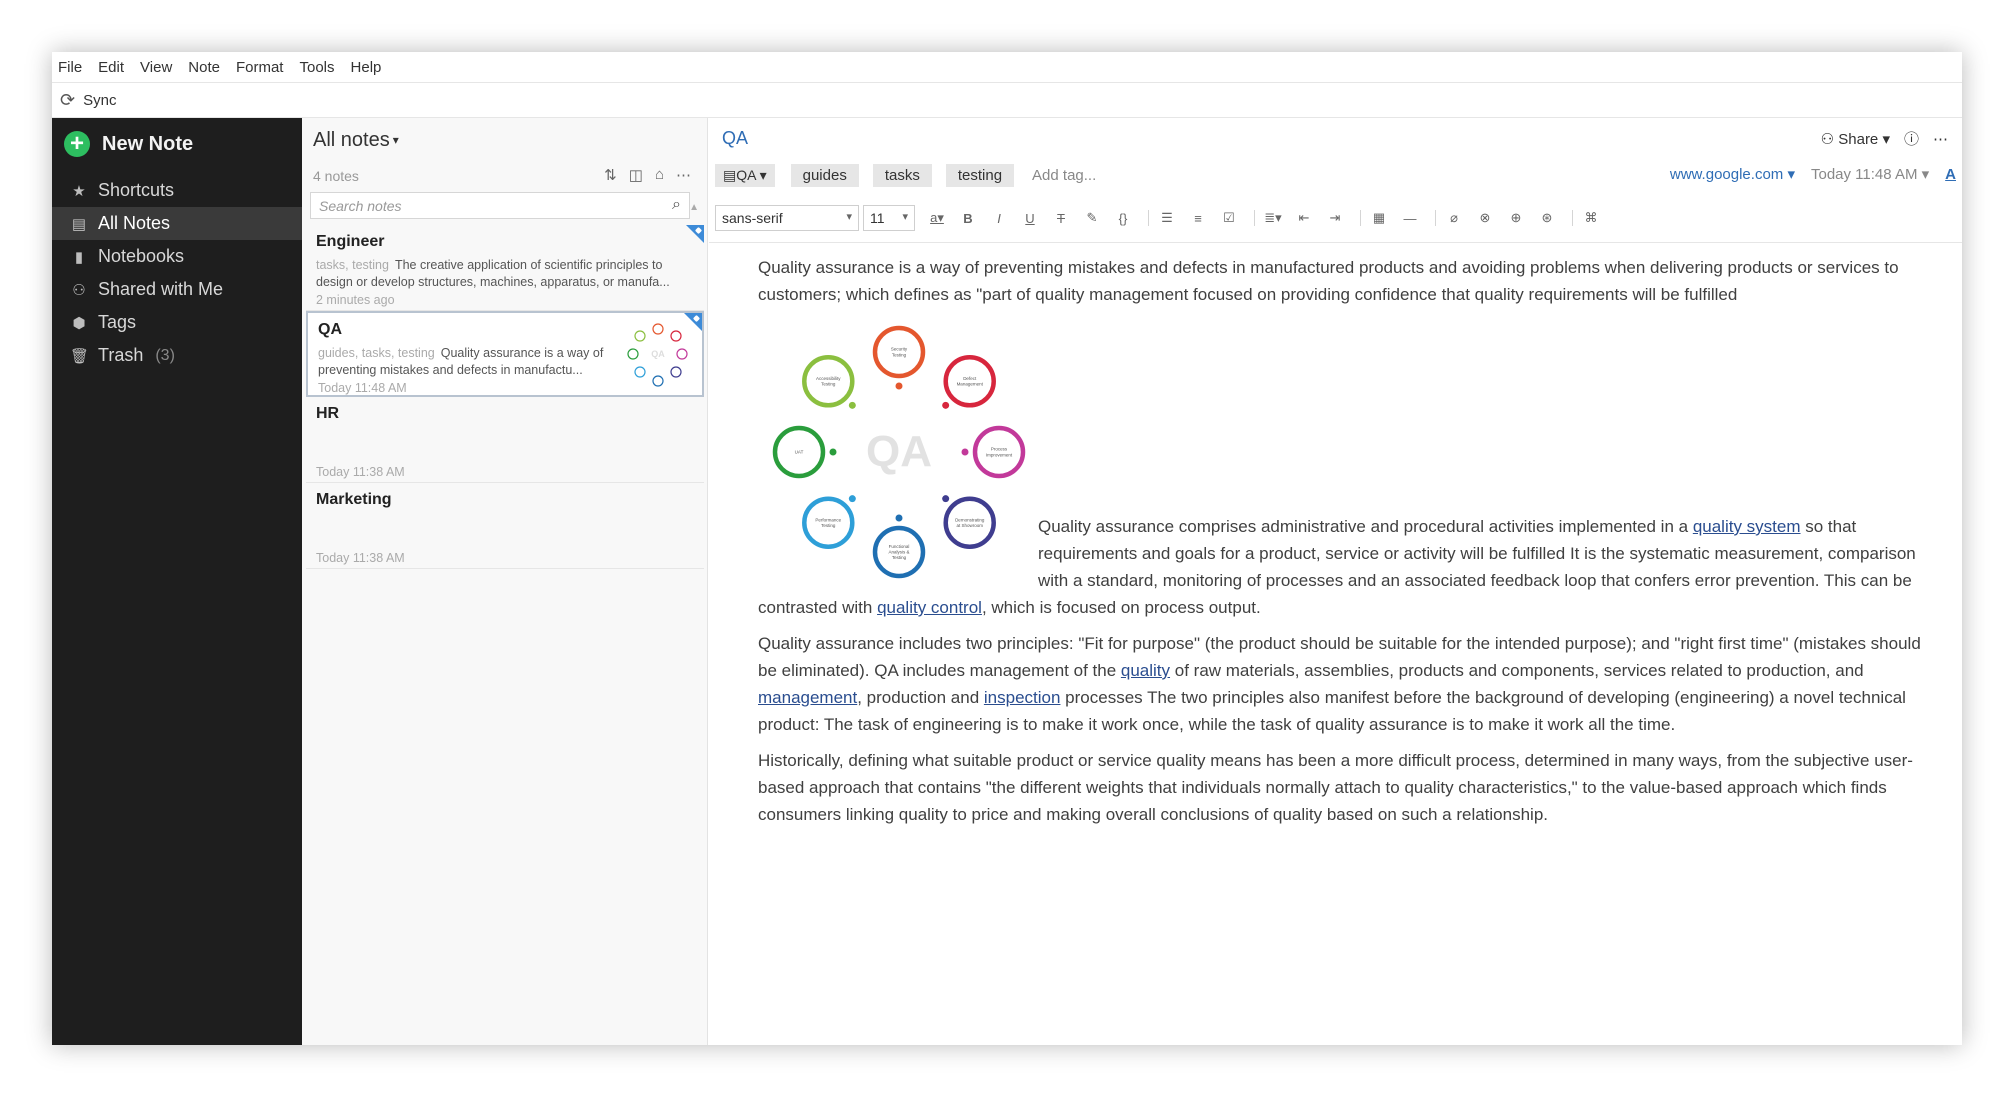 The height and width of the screenshot is (1102, 2016). What do you see at coordinates (889, 218) in the screenshot?
I see `font-size-select: 11 ▾` at bounding box center [889, 218].